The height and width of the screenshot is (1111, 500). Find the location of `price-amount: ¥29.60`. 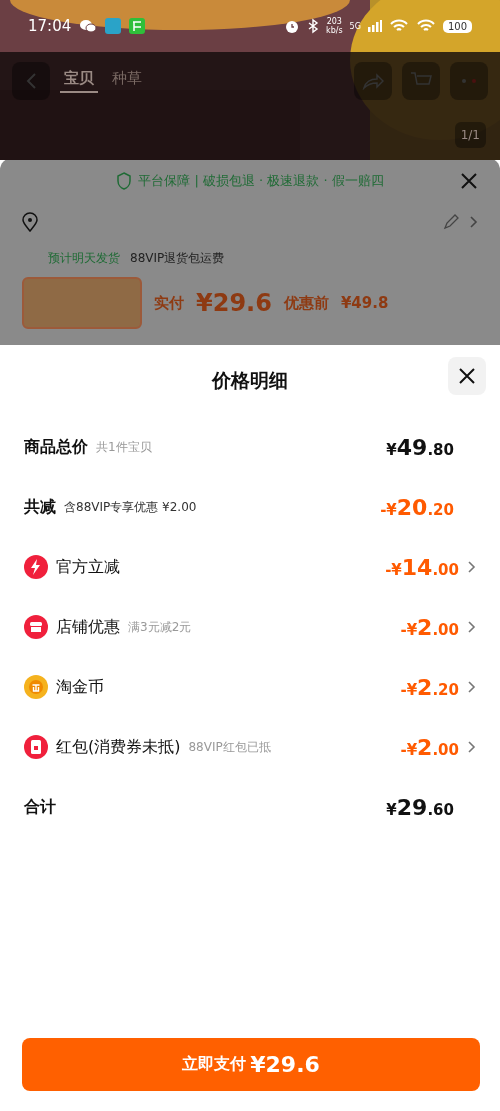

price-amount: ¥29.60 is located at coordinates (420, 807).